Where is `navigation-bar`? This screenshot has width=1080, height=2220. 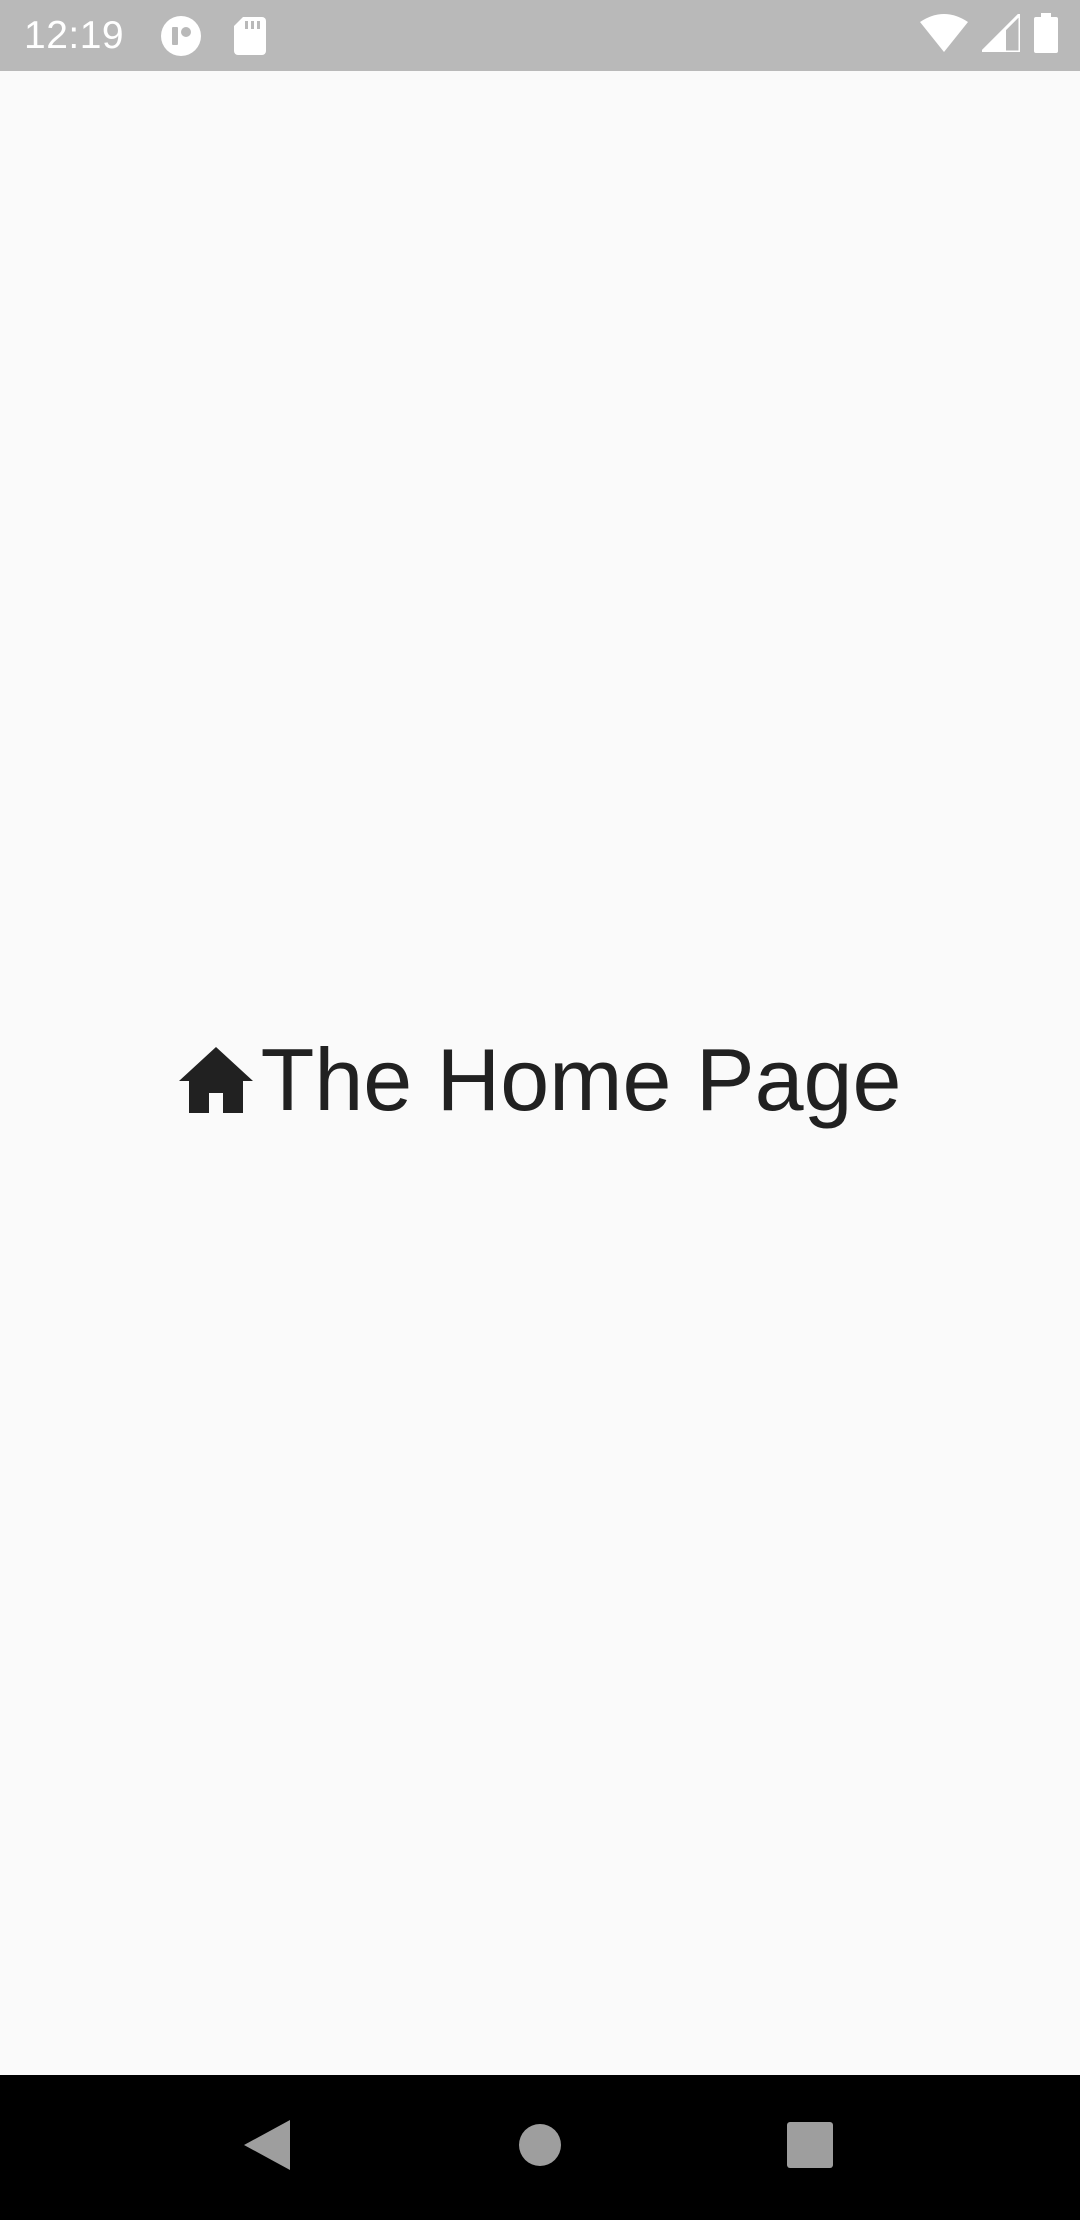
navigation-bar is located at coordinates (540, 2147).